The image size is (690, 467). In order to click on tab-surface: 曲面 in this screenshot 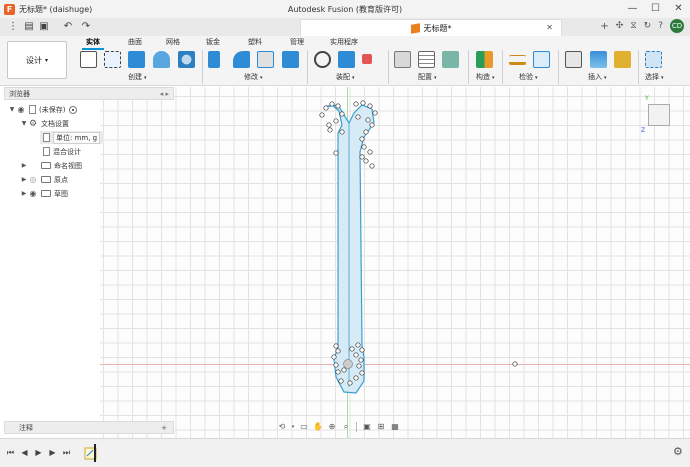, I will do `click(135, 42)`.